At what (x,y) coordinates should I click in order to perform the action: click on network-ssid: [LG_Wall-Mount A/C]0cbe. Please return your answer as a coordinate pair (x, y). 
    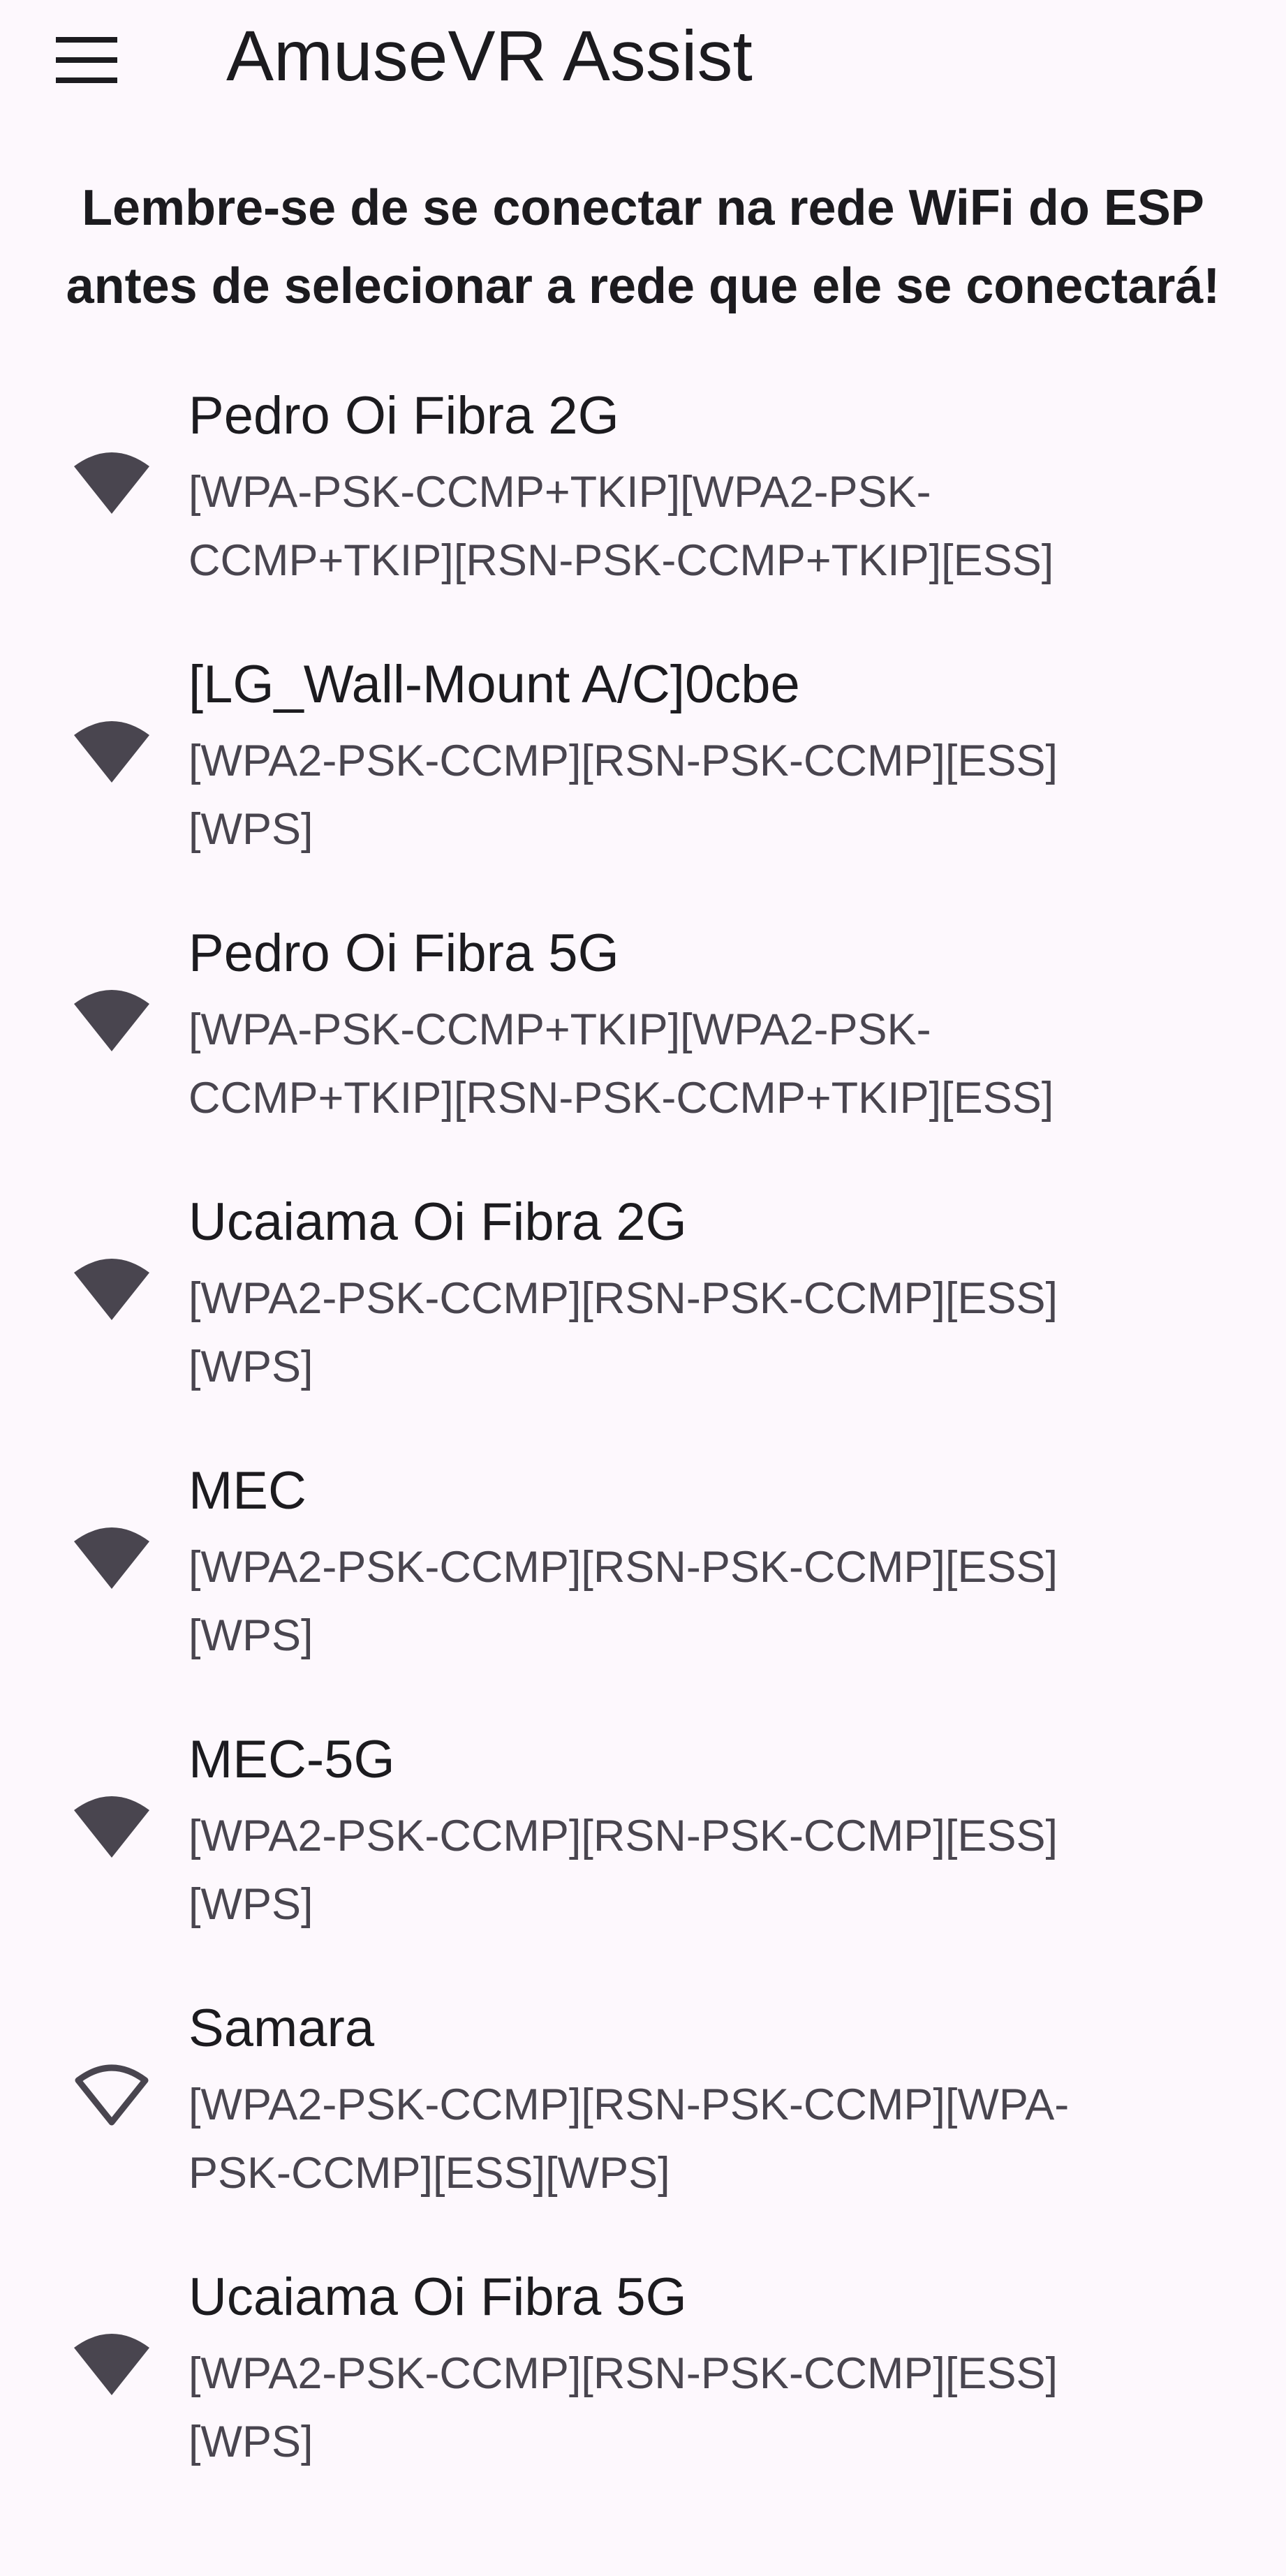
    Looking at the image, I should click on (494, 684).